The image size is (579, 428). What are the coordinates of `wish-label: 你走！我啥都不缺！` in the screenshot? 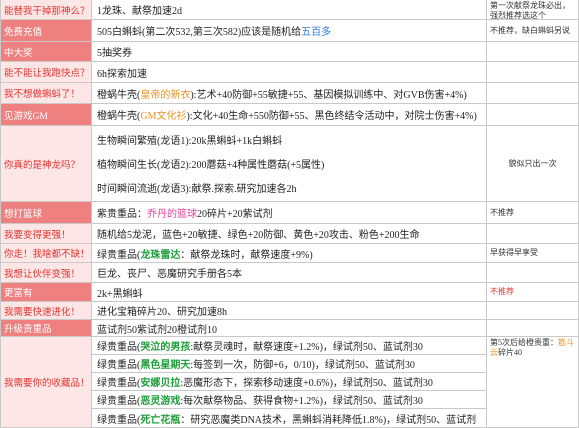 It's located at (46, 253).